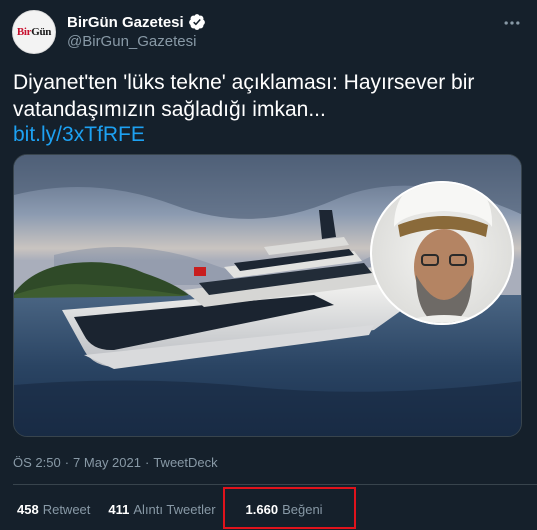 Image resolution: width=537 pixels, height=530 pixels. I want to click on quote-count: 411, so click(119, 509).